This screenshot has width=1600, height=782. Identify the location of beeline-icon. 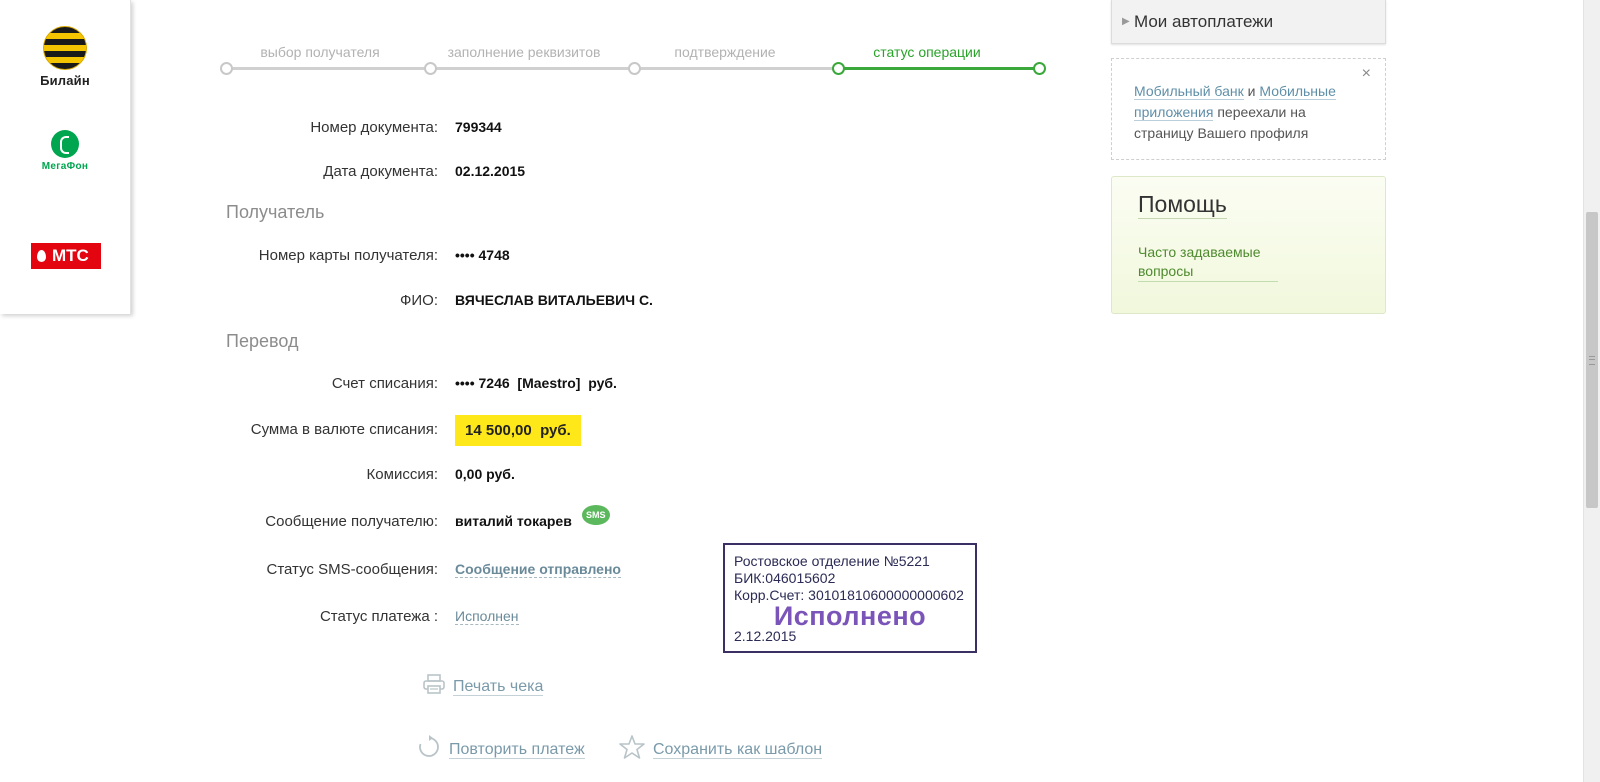
(65, 48).